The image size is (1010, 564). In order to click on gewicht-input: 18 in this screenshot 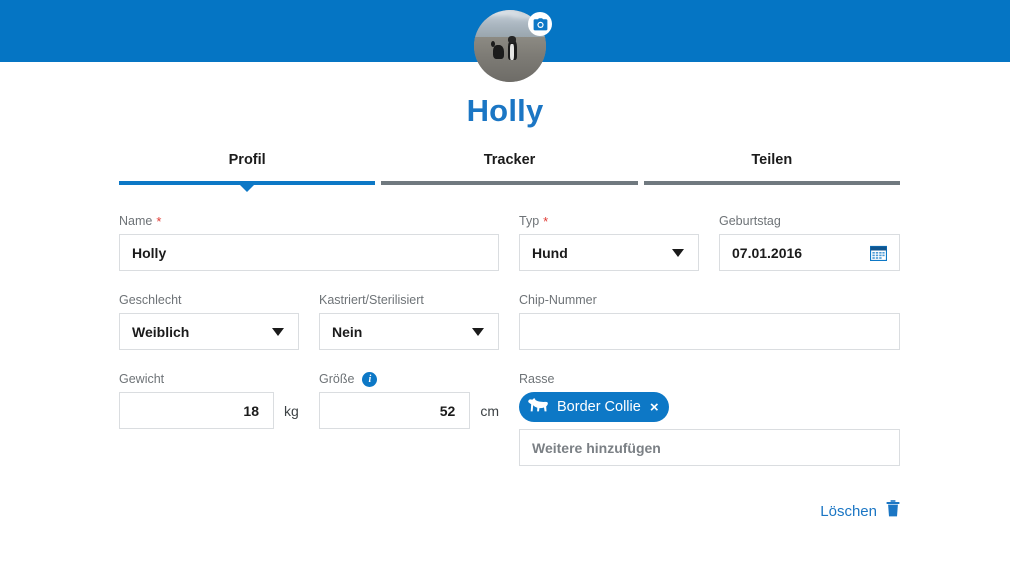, I will do `click(196, 410)`.